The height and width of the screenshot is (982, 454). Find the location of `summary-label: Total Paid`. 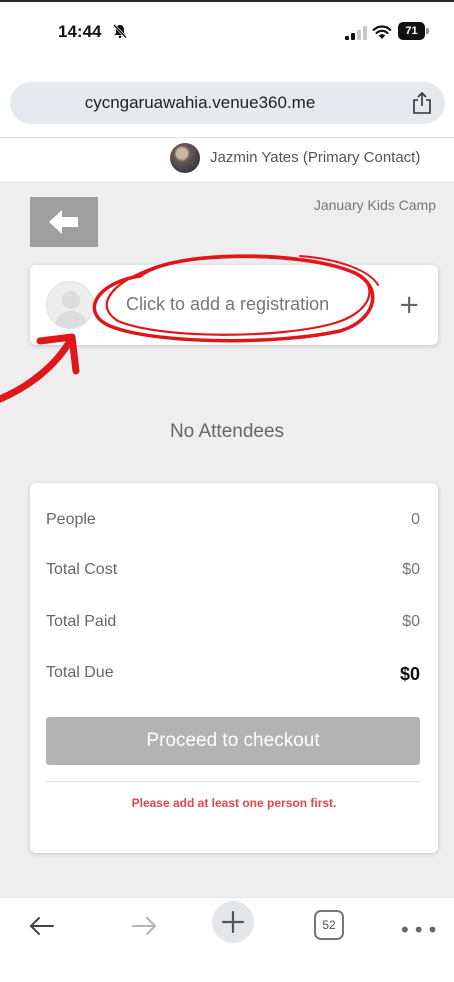

summary-label: Total Paid is located at coordinates (81, 621).